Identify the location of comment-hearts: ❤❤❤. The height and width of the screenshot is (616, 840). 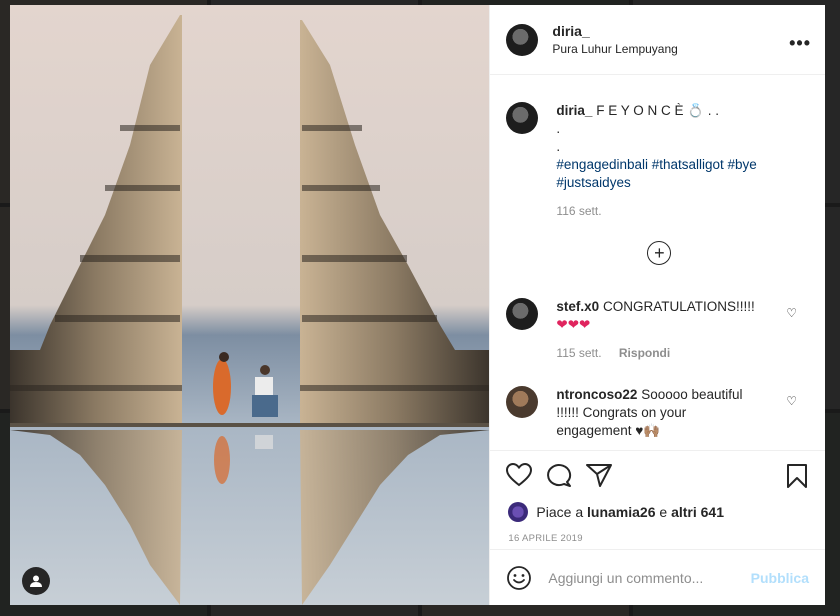
(573, 324).